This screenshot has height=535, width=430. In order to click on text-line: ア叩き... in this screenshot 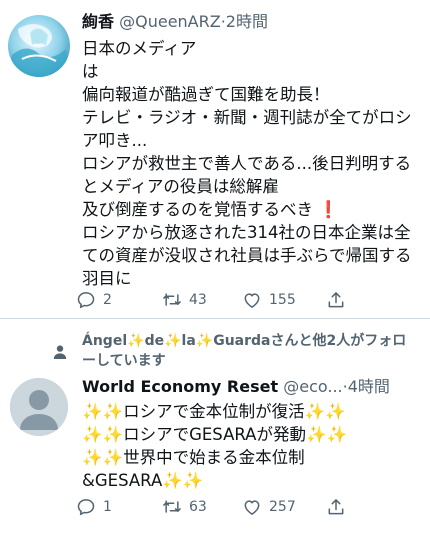, I will do `click(115, 140)`.